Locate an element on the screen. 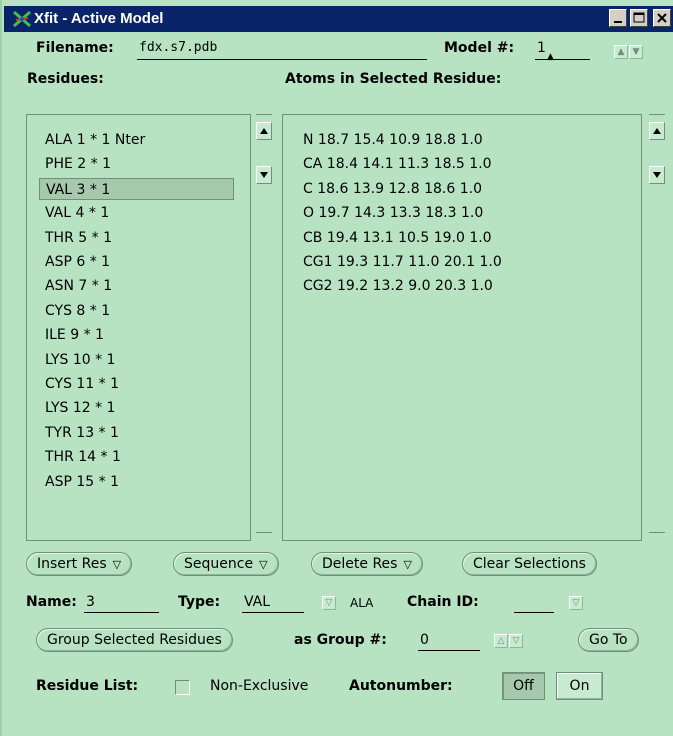  model-increment-button: ▲ is located at coordinates (621, 52).